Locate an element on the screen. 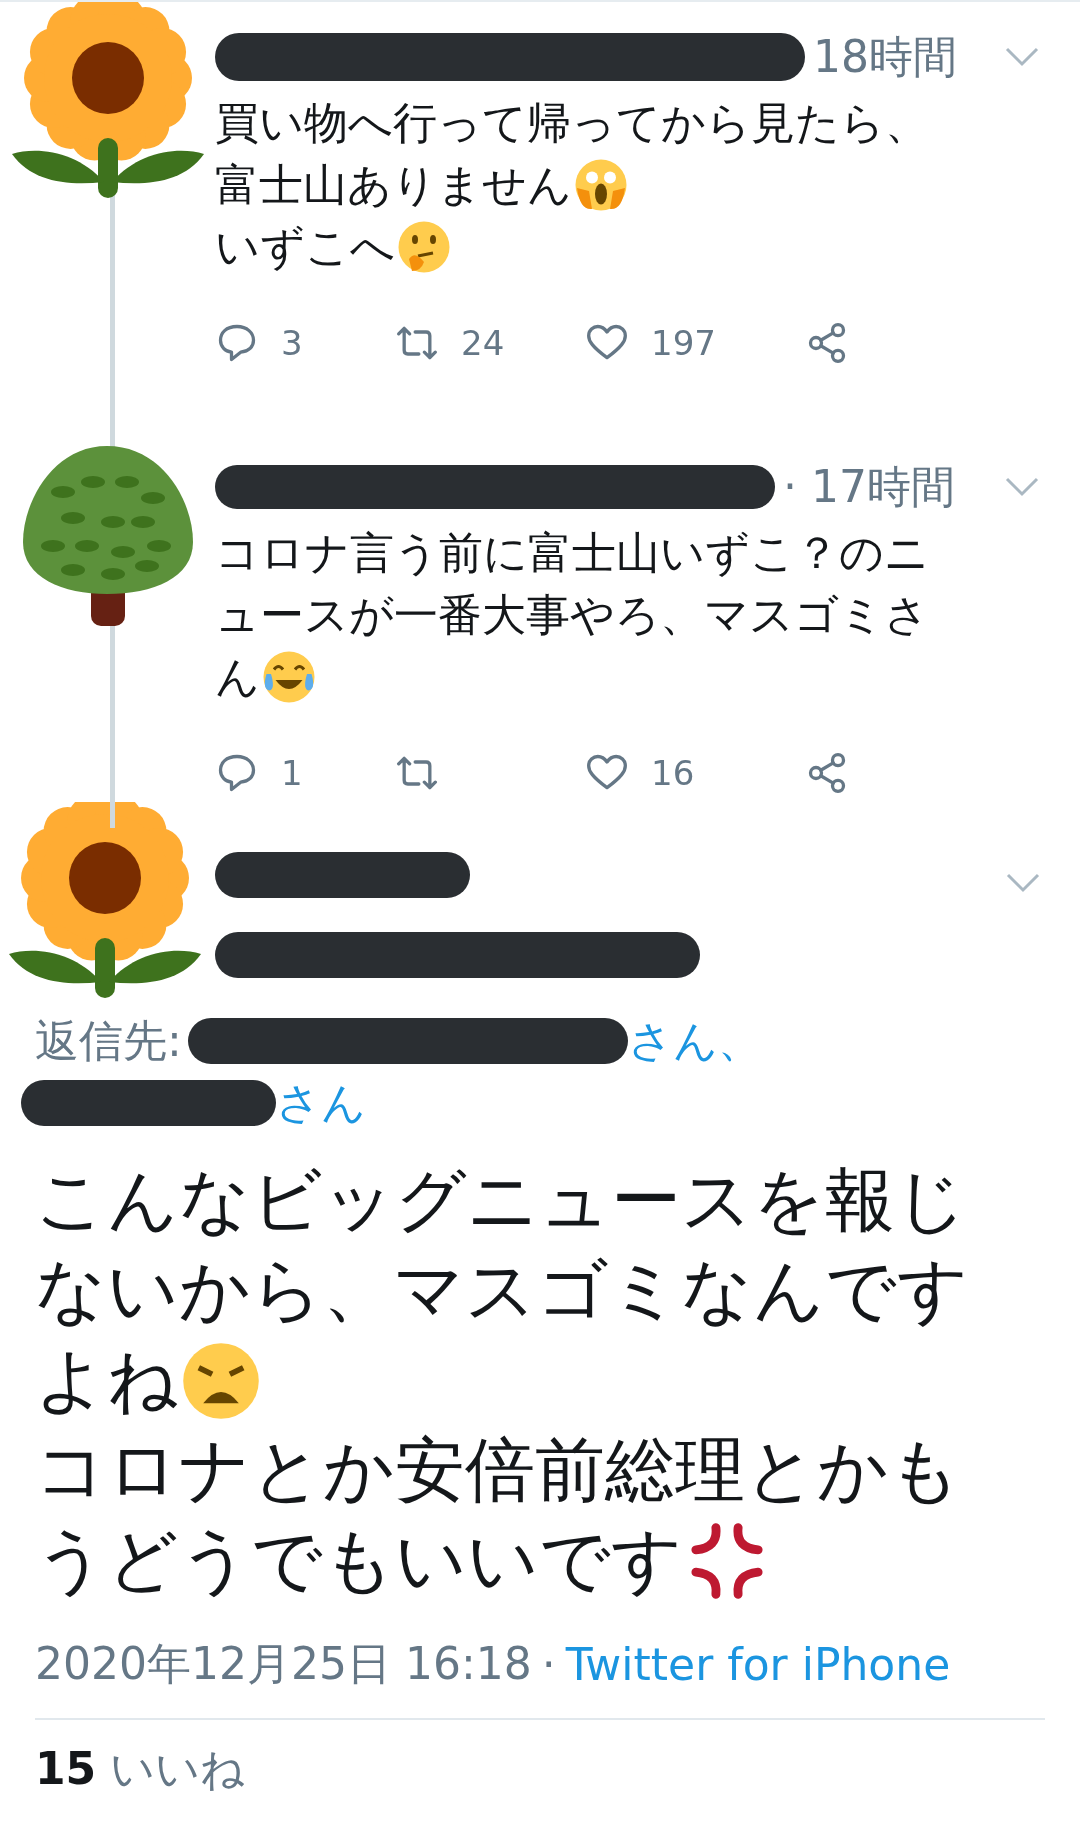 Image resolution: width=1080 pixels, height=1826 pixels. tweet-text: よね is located at coordinates (107, 1380).